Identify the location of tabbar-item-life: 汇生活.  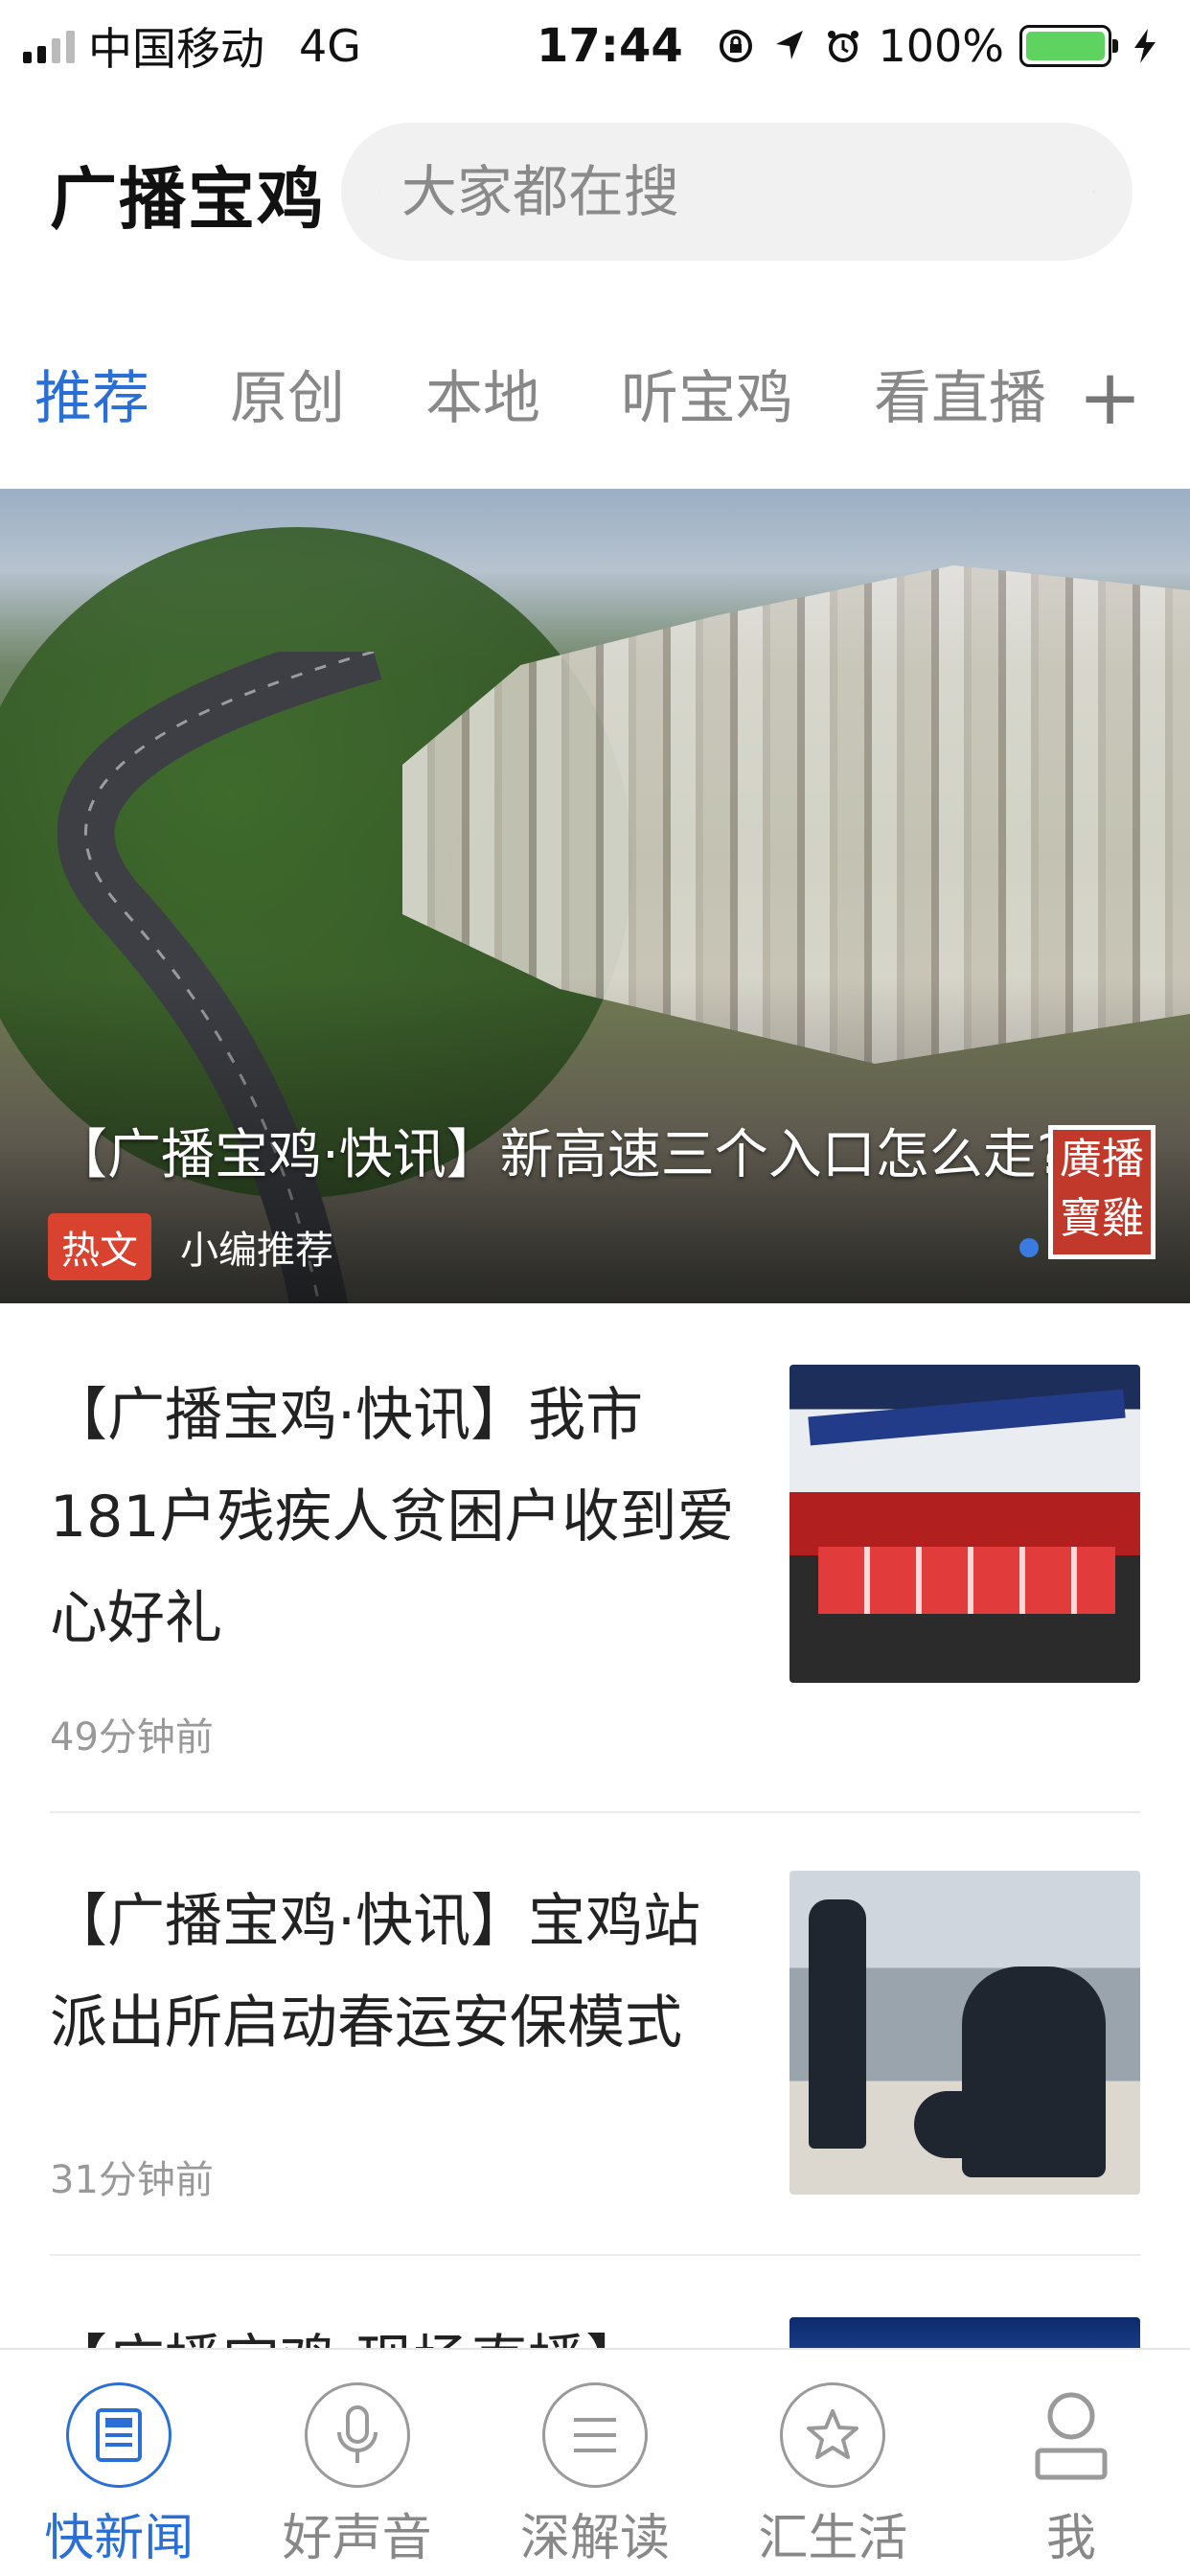
(833, 2463).